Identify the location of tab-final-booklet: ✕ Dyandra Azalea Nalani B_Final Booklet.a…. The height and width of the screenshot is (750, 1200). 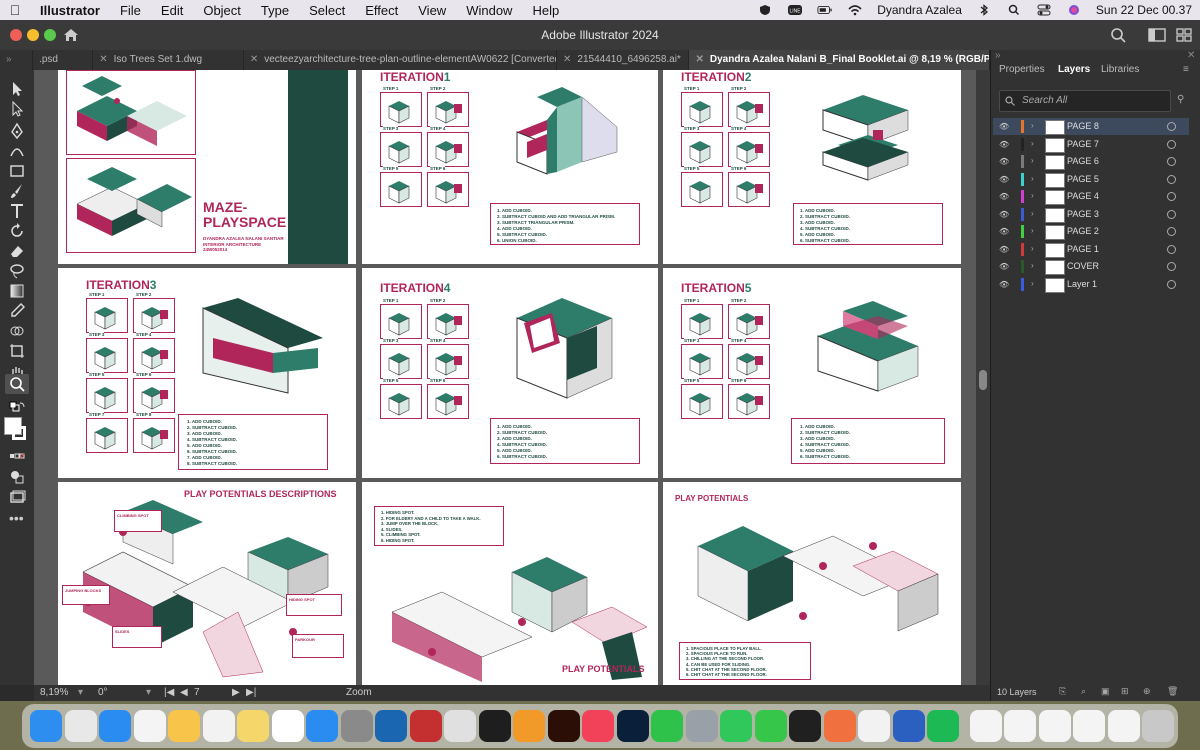
(840, 60).